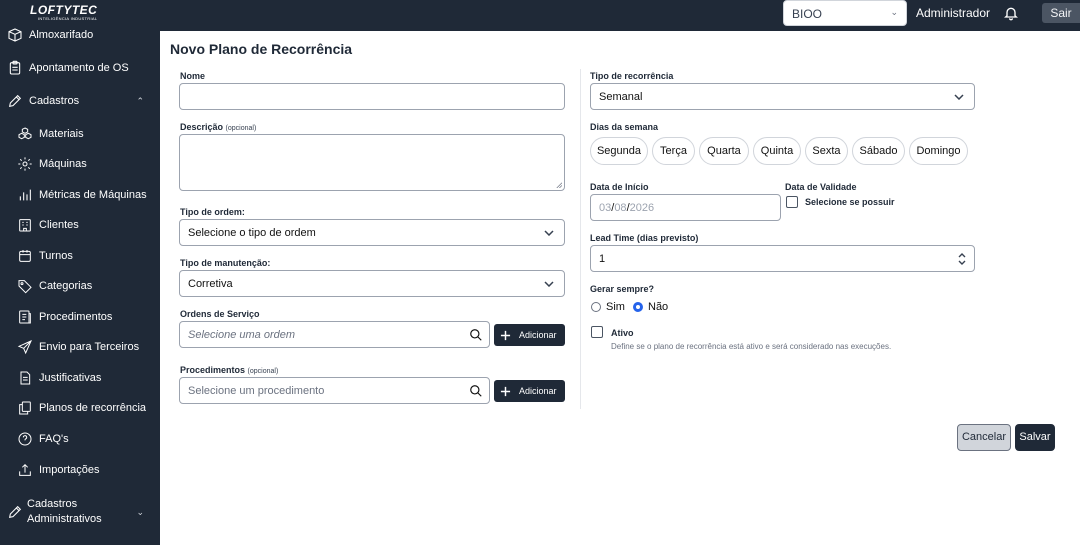 Image resolution: width=1080 pixels, height=545 pixels. Describe the element at coordinates (25, 225) in the screenshot. I see `building-icon` at that location.